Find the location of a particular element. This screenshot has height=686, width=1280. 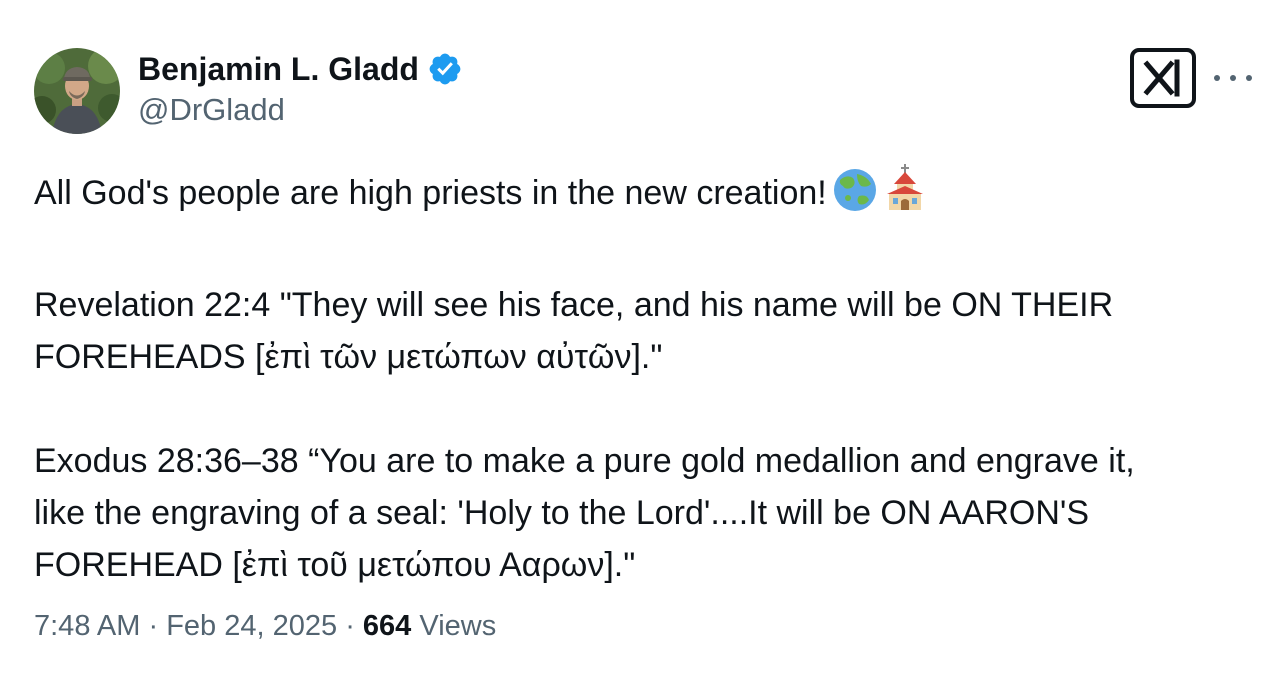

verified-badge-icon is located at coordinates (445, 69).